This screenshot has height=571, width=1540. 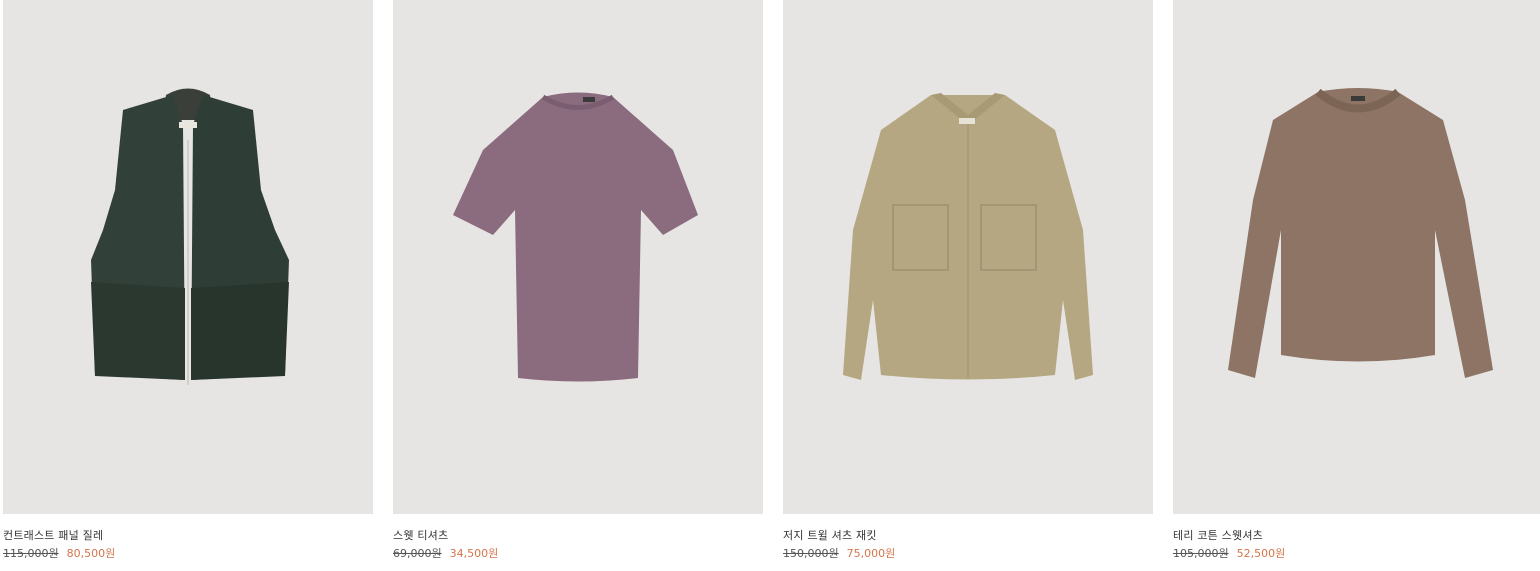 I want to click on price-group: 105,000원 52,500원, so click(x=1229, y=553).